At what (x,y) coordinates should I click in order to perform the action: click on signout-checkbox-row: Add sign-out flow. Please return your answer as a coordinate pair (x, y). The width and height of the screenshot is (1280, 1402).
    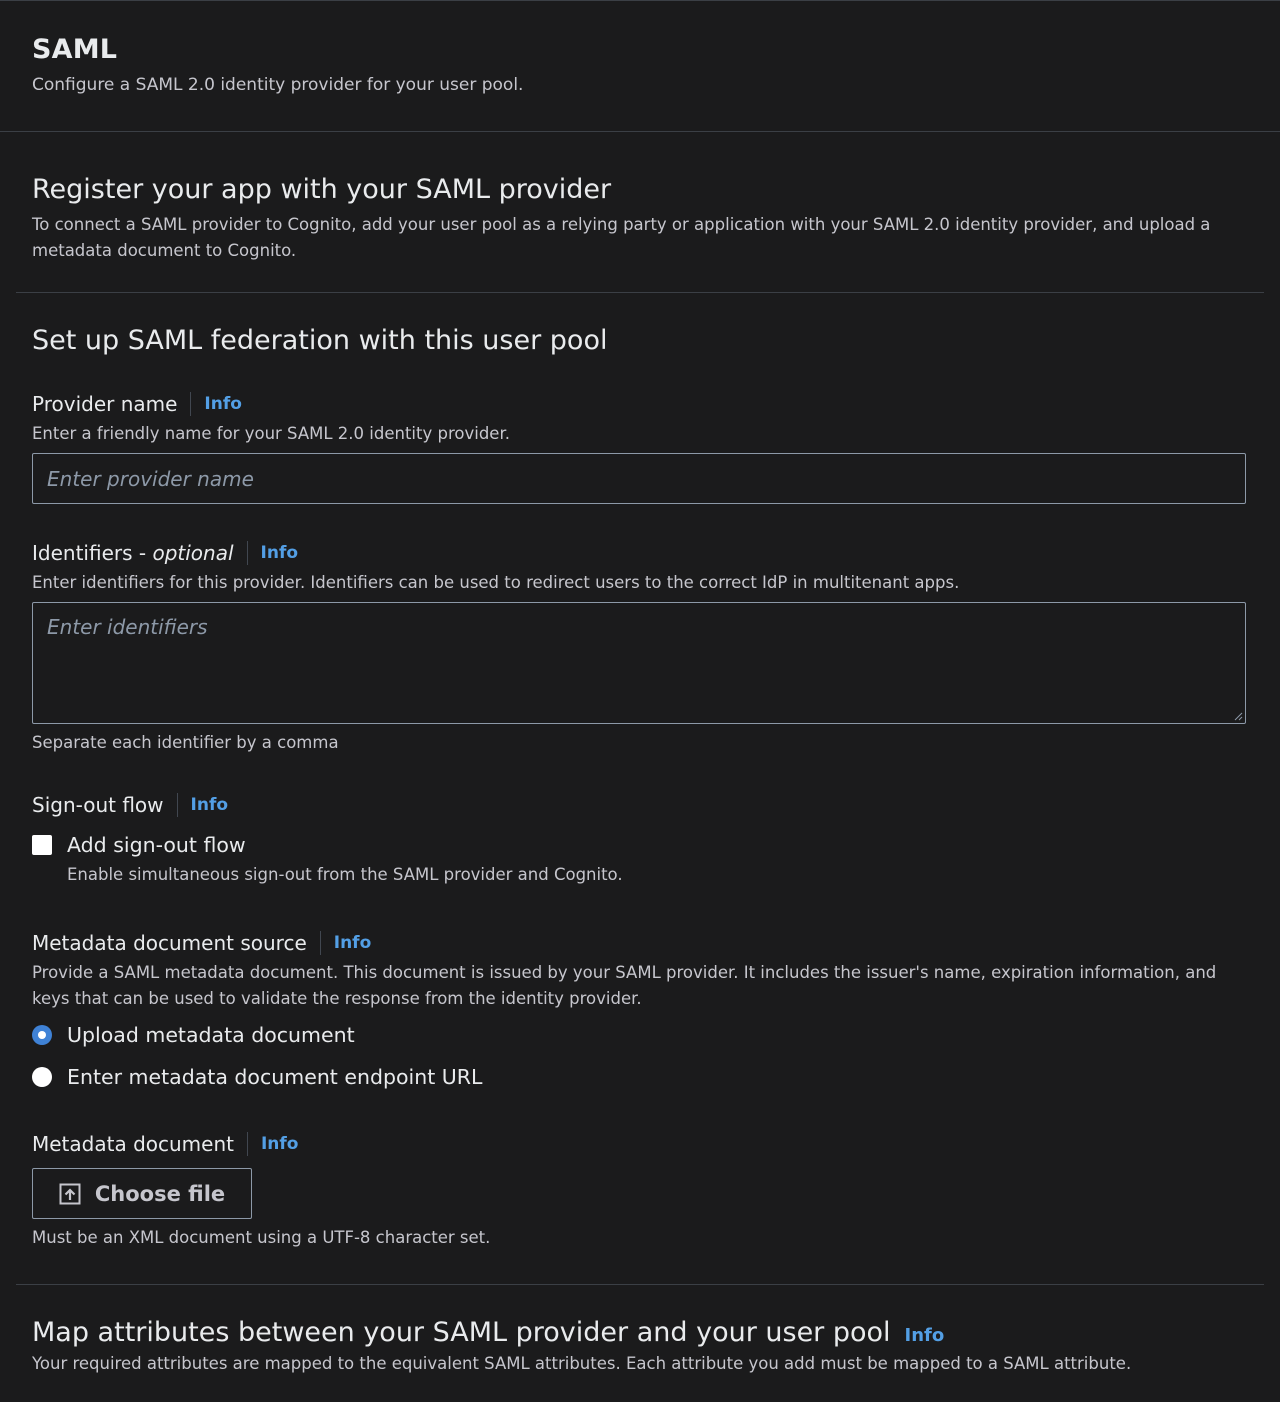
    Looking at the image, I should click on (640, 845).